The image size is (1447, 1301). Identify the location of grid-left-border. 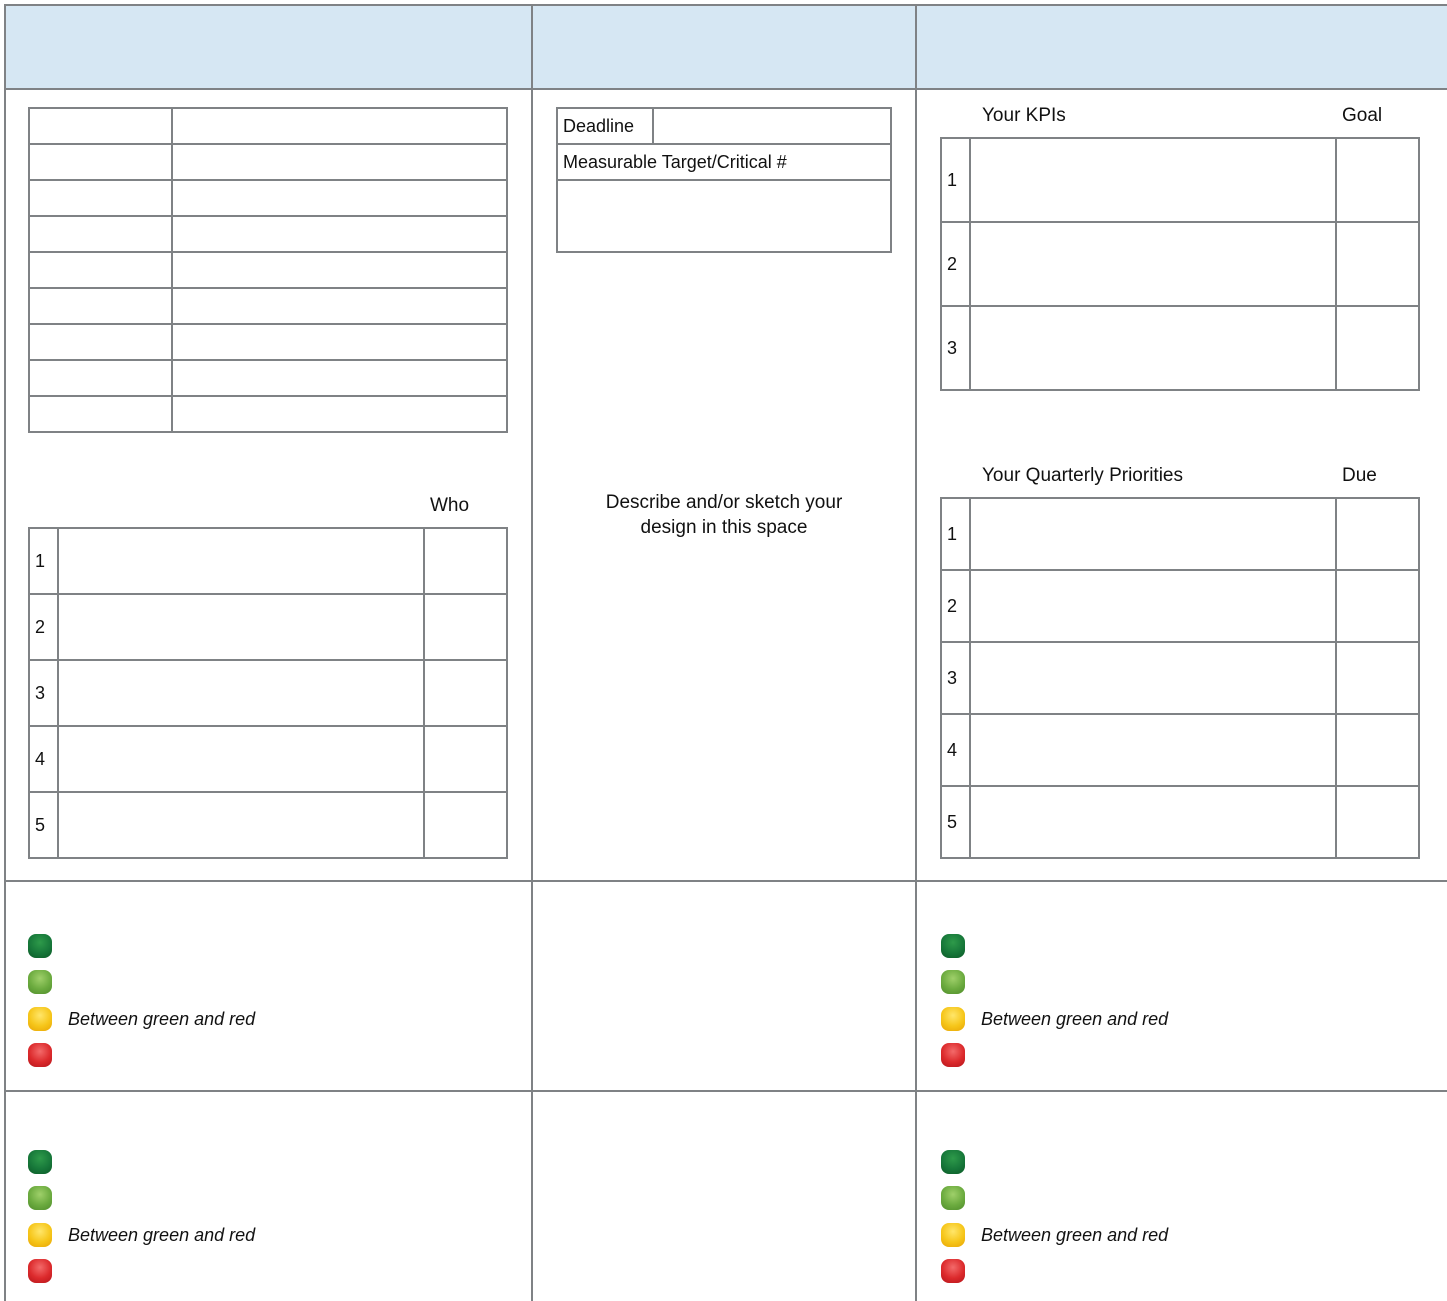
(5, 652).